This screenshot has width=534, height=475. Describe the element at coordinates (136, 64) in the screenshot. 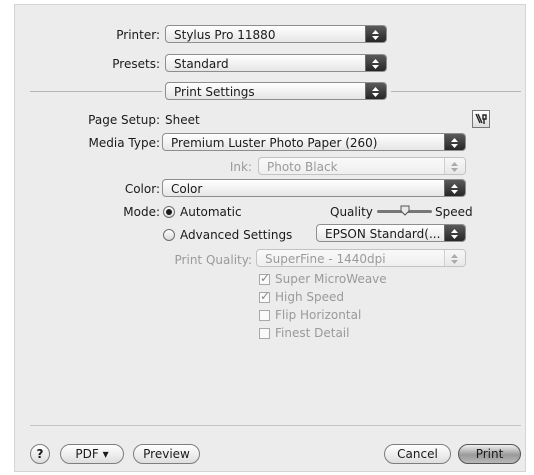

I see `presets-label: Presets:` at that location.